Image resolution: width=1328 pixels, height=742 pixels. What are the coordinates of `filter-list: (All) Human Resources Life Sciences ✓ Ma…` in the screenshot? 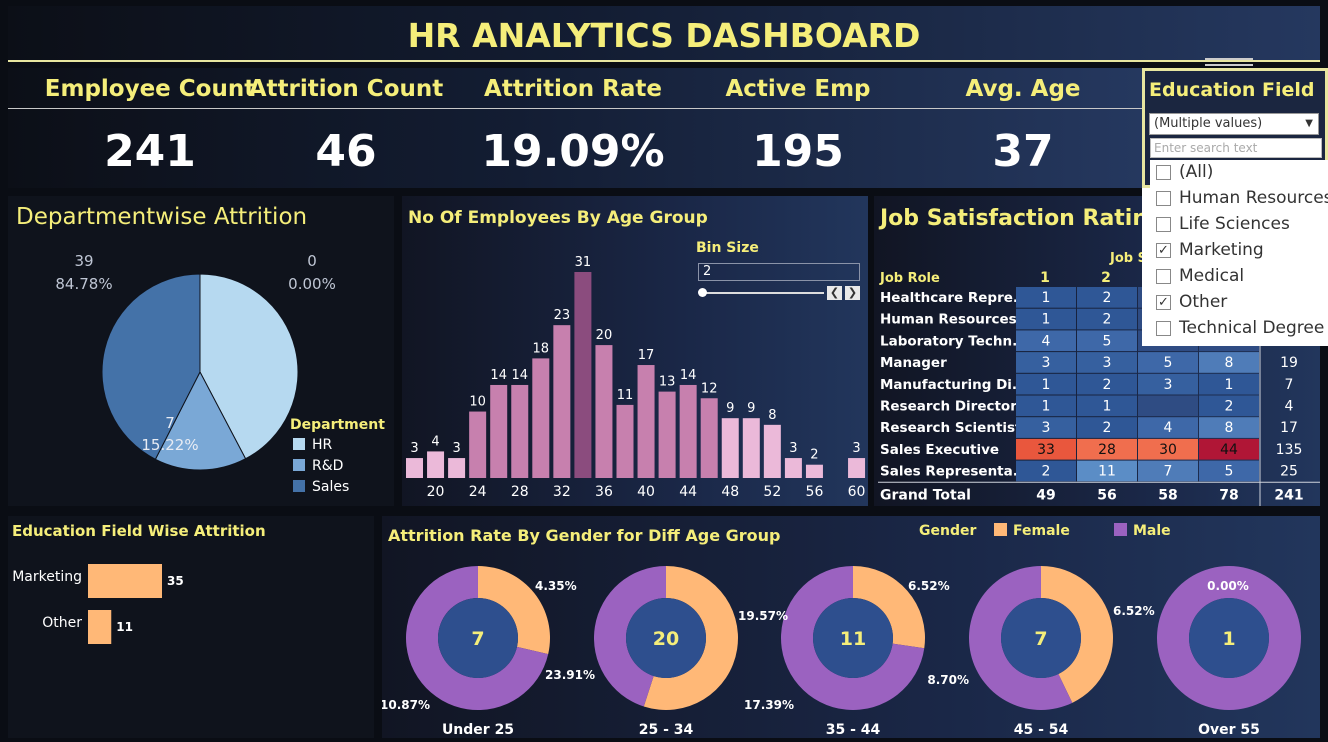 It's located at (1239, 252).